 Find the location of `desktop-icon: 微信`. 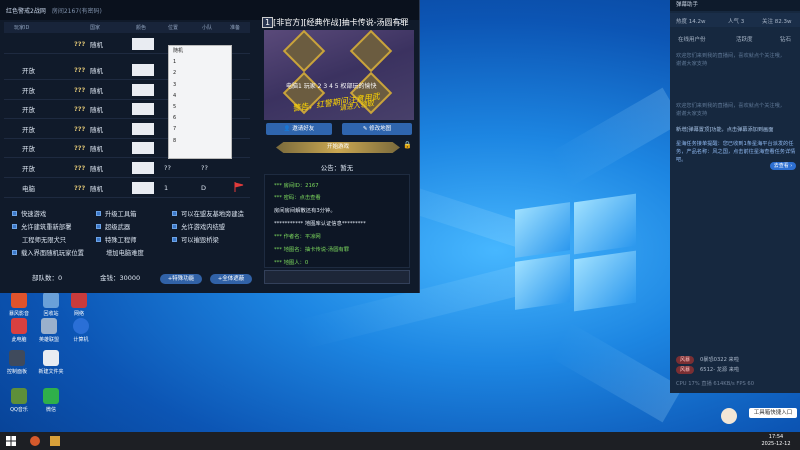

desktop-icon: 微信 is located at coordinates (51, 400).